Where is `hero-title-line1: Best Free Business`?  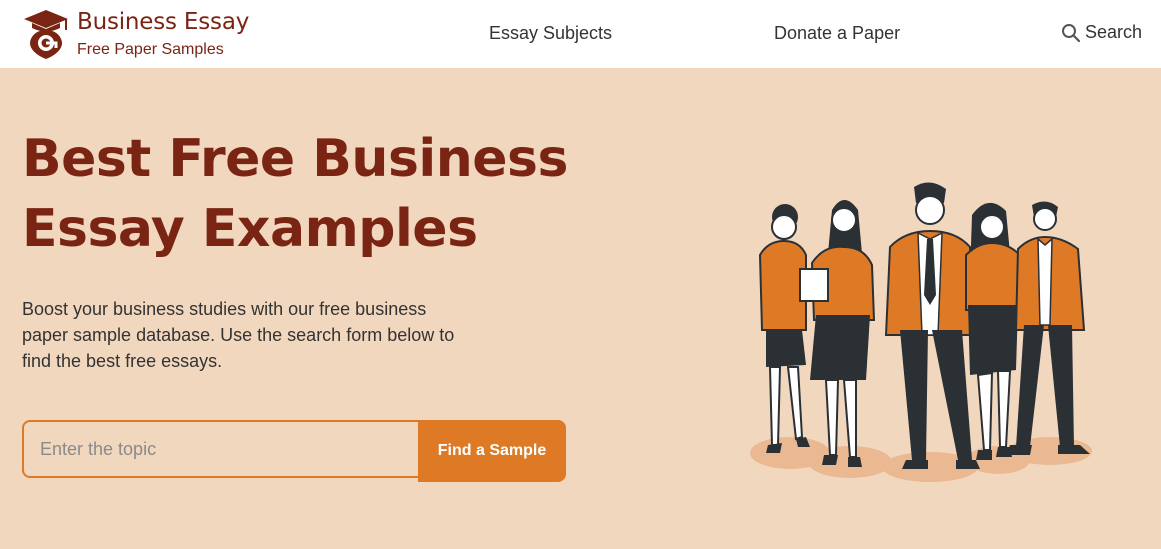
hero-title-line1: Best Free Business is located at coordinates (295, 159).